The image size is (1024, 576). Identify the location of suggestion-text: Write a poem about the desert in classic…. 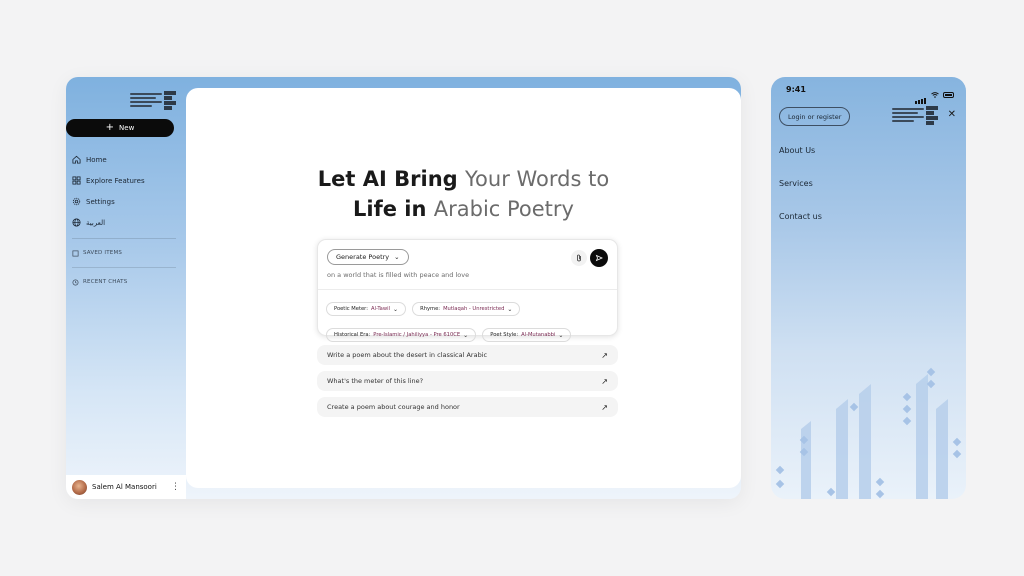
(407, 355).